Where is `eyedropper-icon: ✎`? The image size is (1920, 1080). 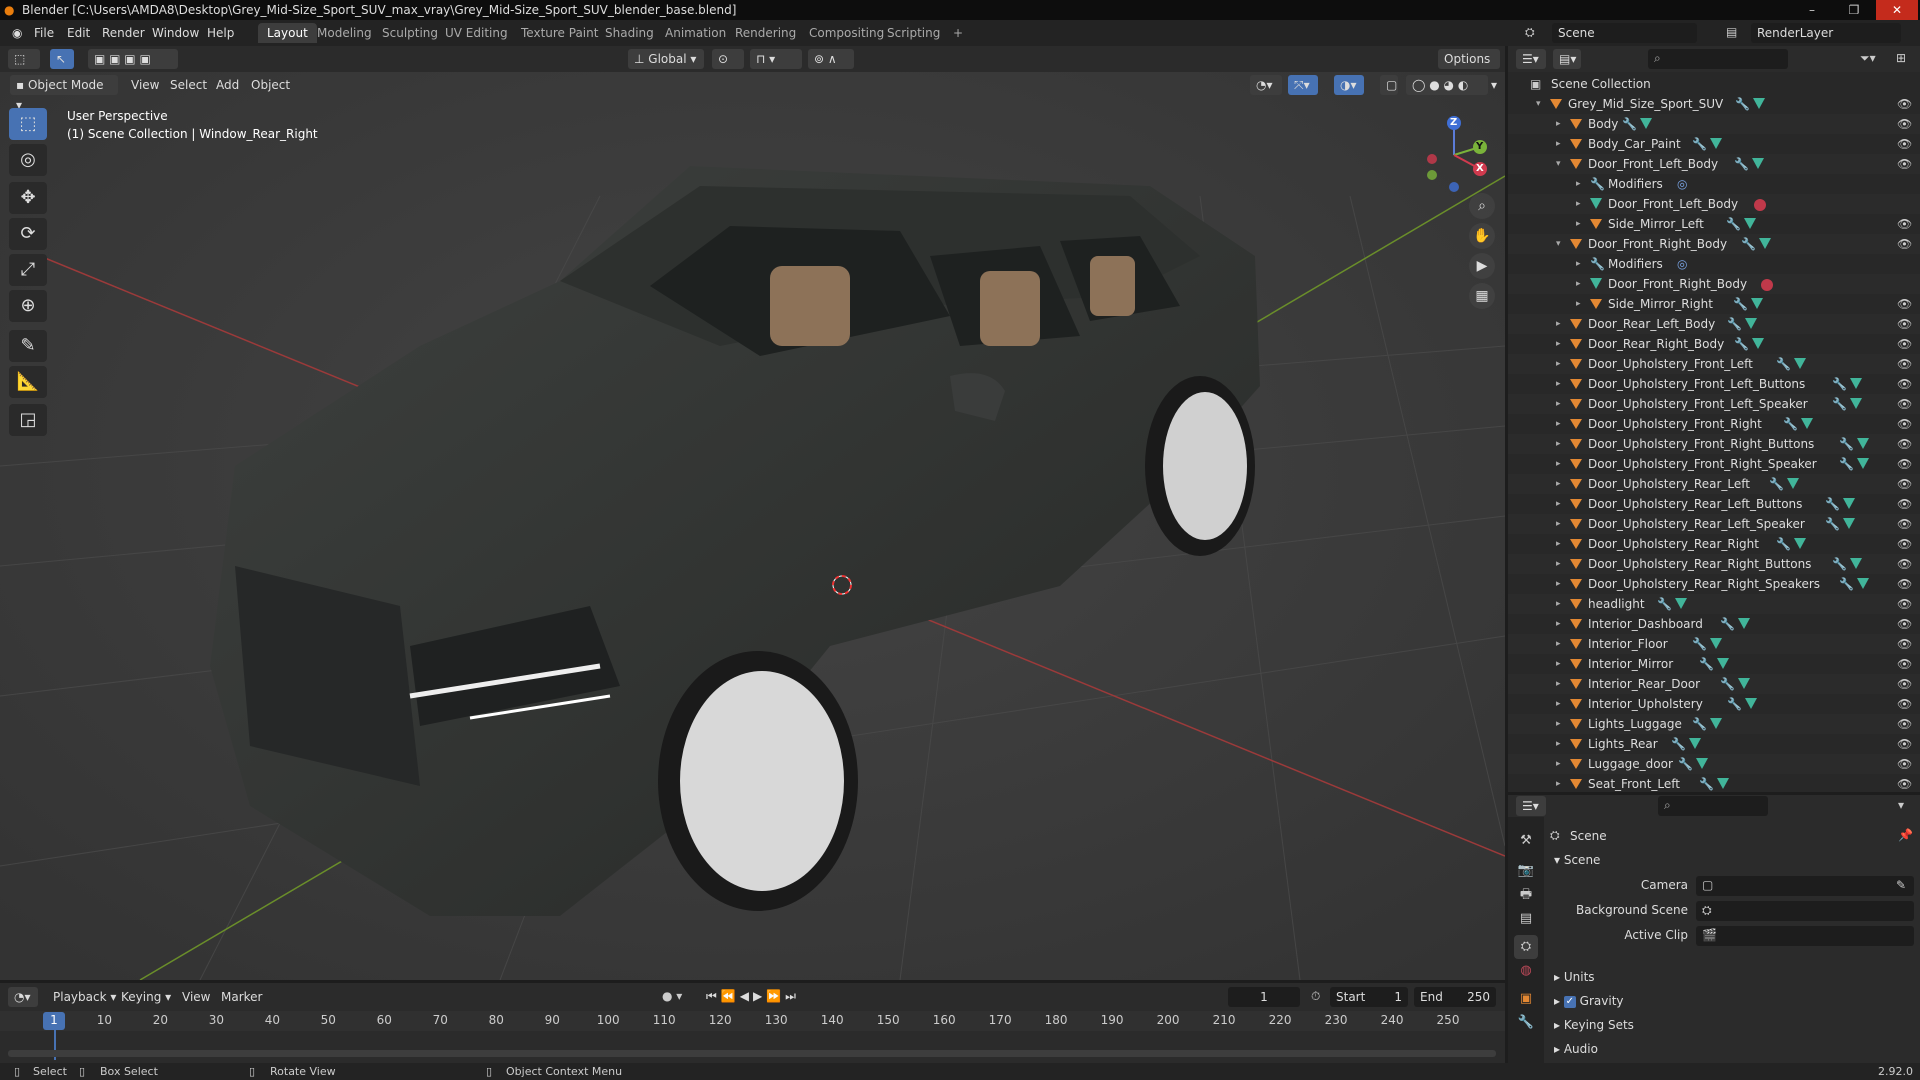
eyedropper-icon: ✎ is located at coordinates (1901, 885).